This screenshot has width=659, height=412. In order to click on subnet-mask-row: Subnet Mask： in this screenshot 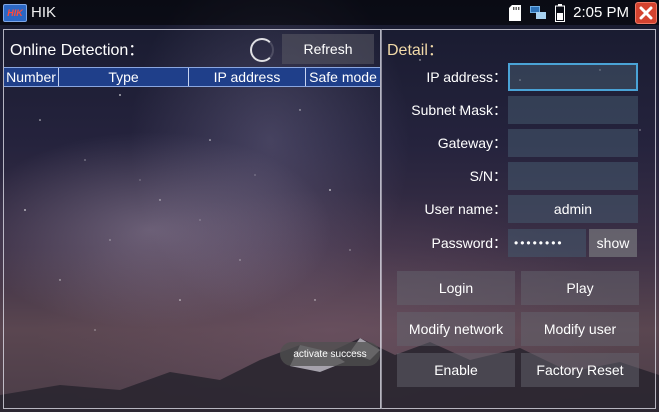, I will do `click(518, 110)`.